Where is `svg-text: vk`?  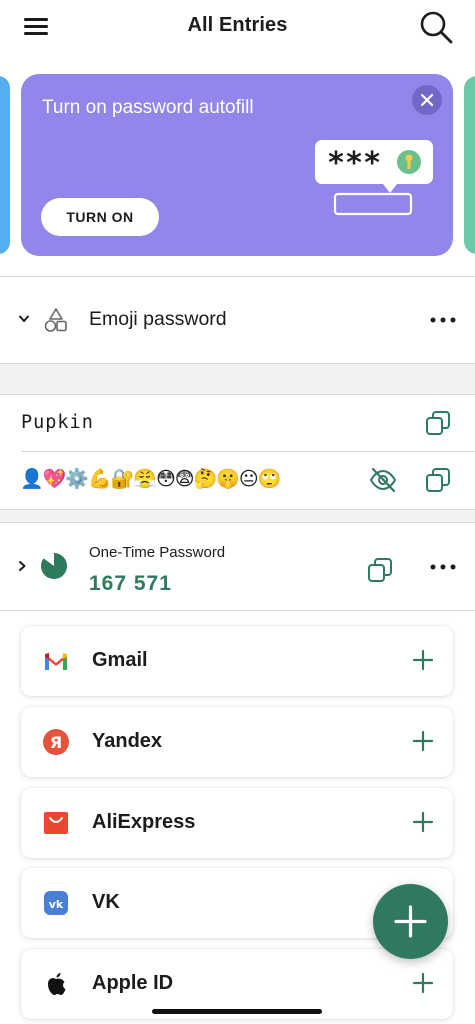
svg-text: vk is located at coordinates (56, 904).